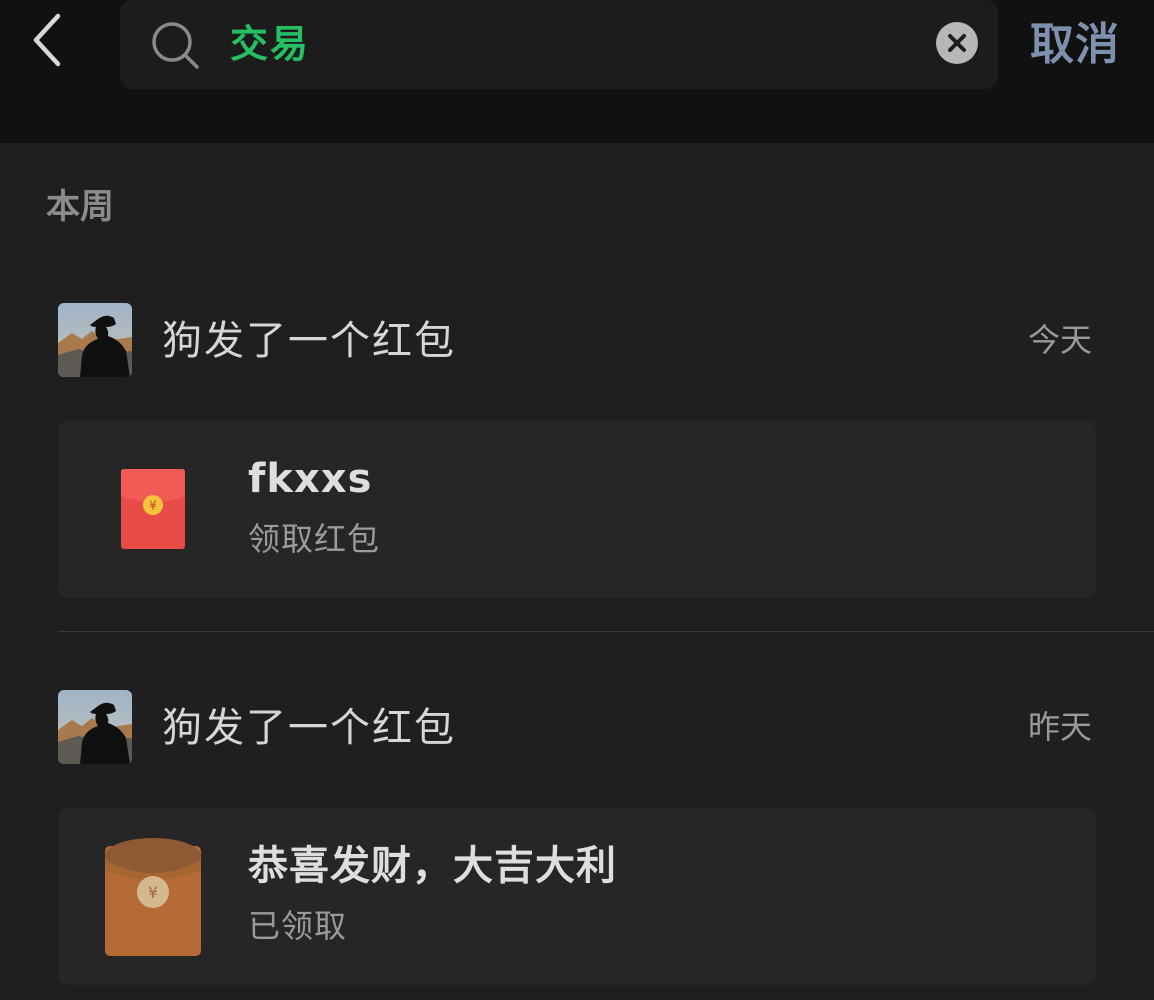 Image resolution: width=1154 pixels, height=1000 pixels. I want to click on search-header: 交易 取消, so click(577, 71).